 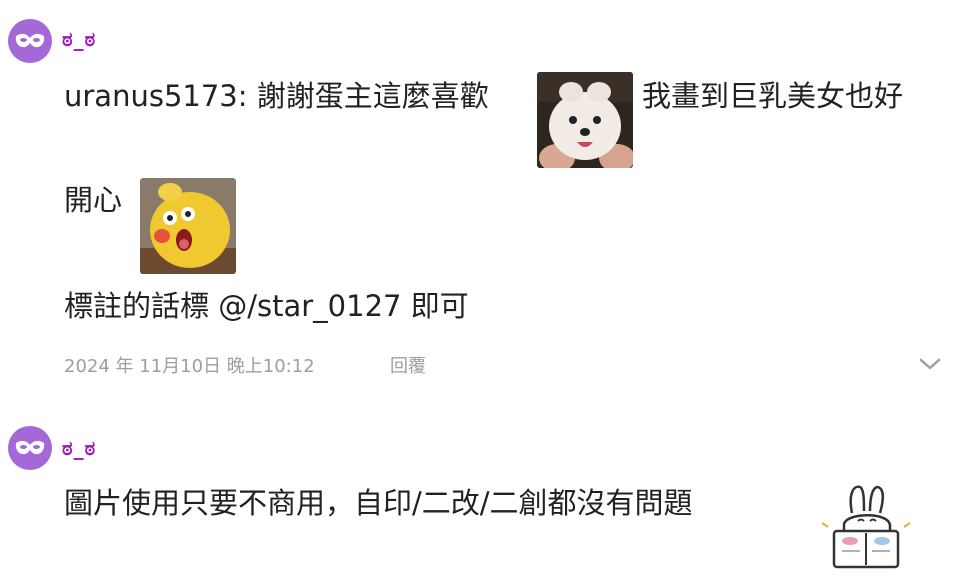 I want to click on comment-text-line: 標註的話標 @/star_0127 即可, so click(x=266, y=306).